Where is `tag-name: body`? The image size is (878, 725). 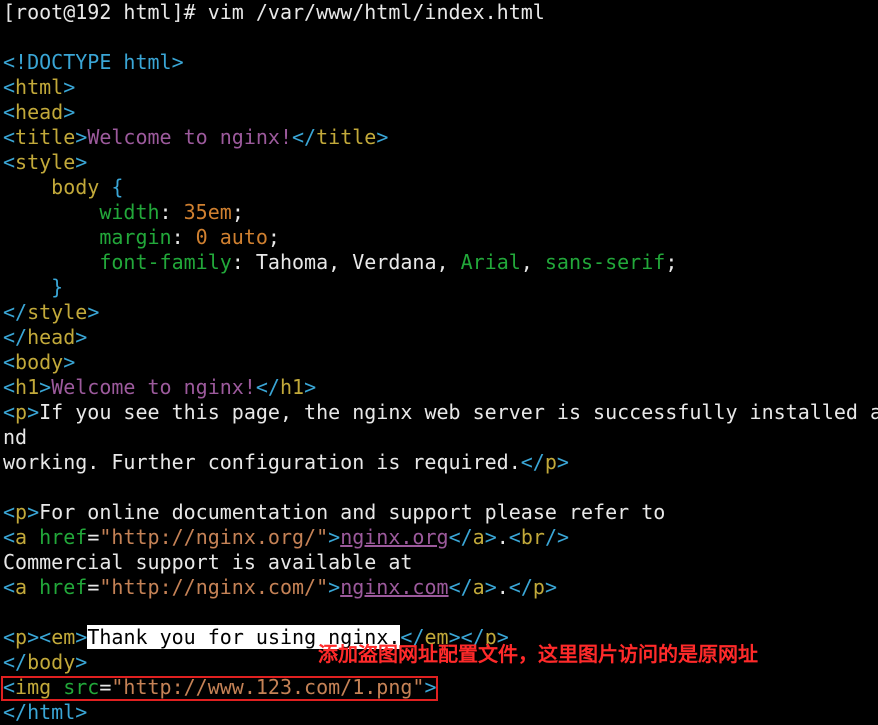 tag-name: body is located at coordinates (39, 362).